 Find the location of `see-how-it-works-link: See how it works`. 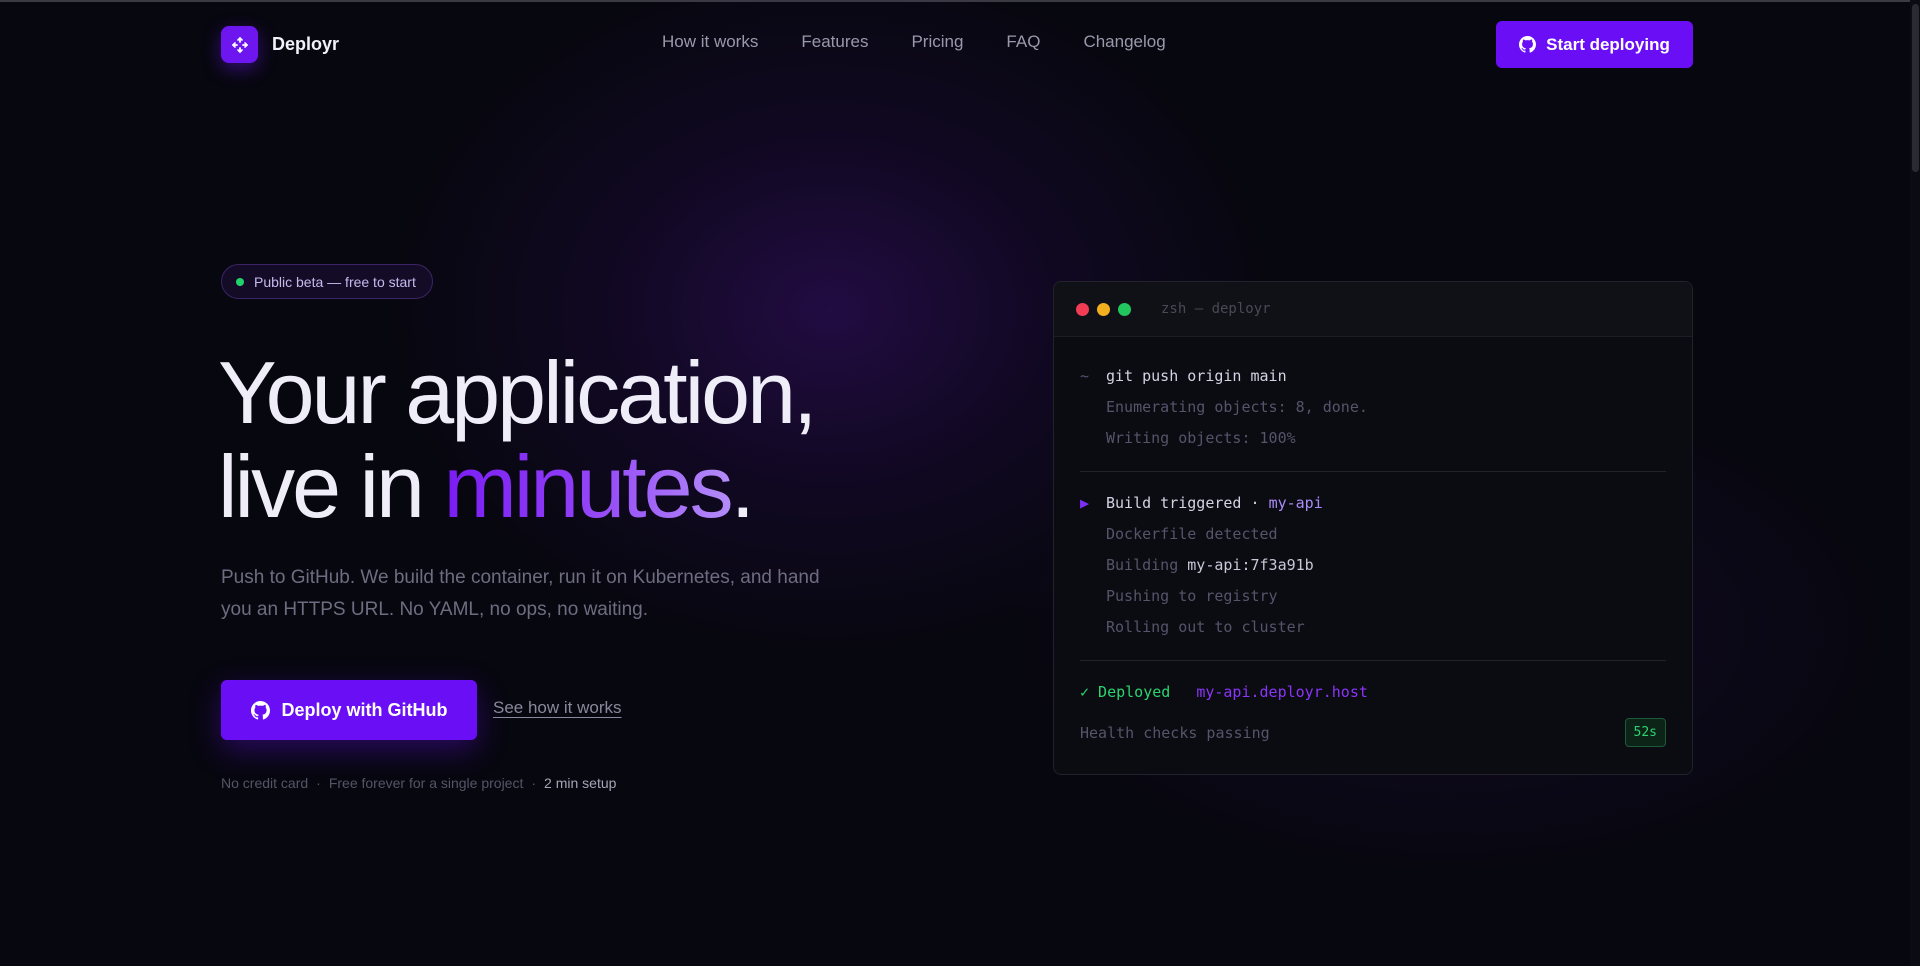

see-how-it-works-link: See how it works is located at coordinates (557, 708).